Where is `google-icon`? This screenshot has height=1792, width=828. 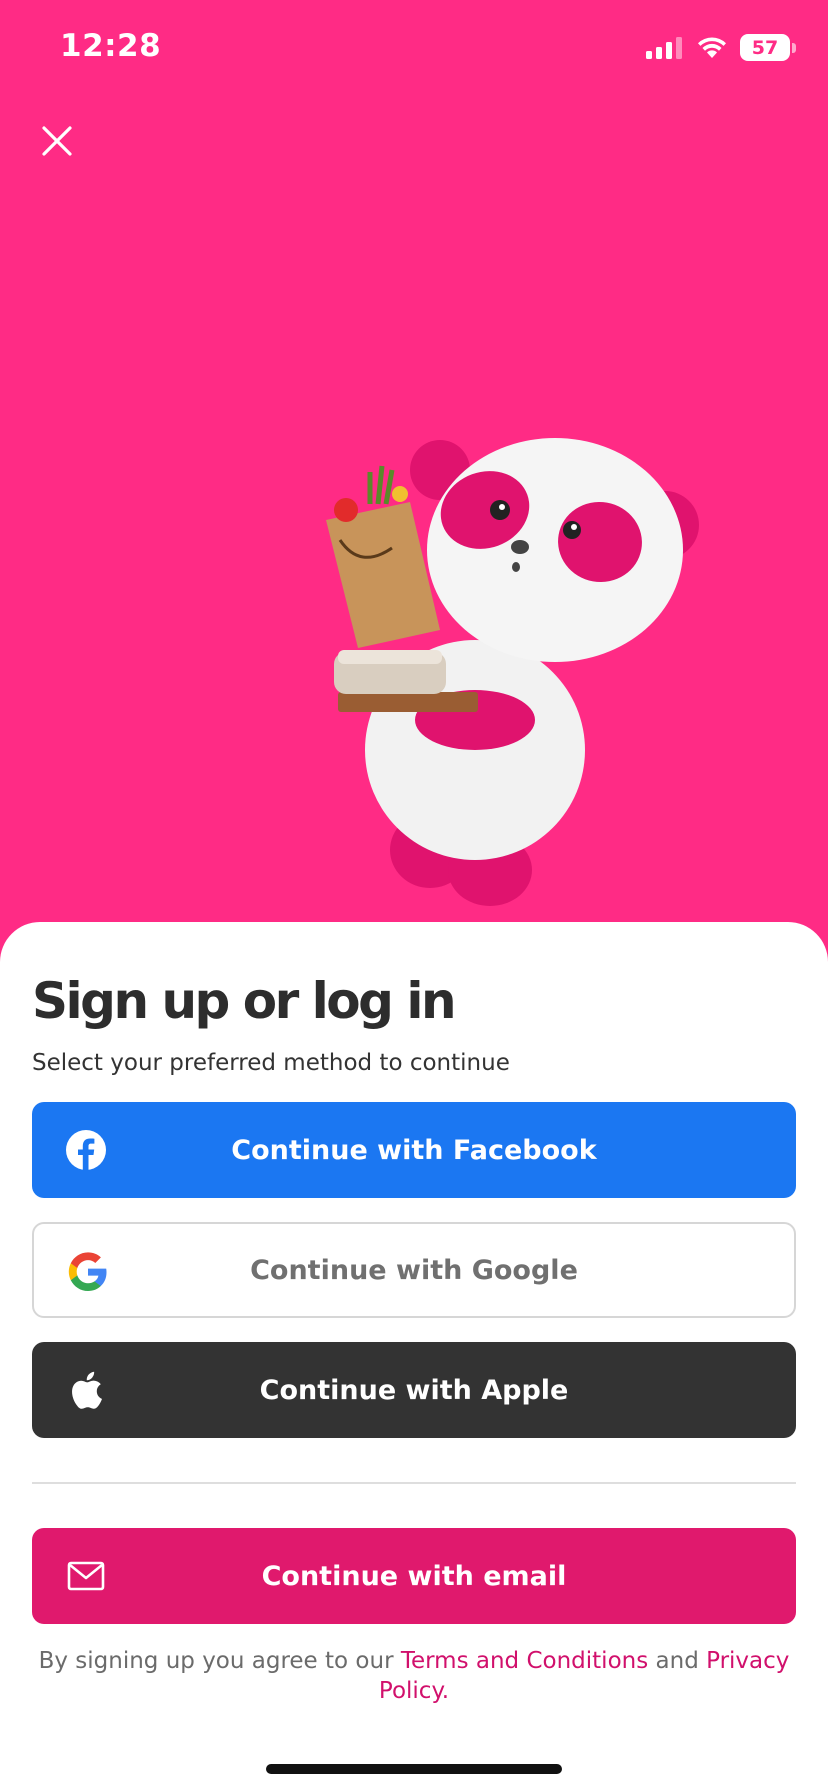
google-icon is located at coordinates (88, 1272).